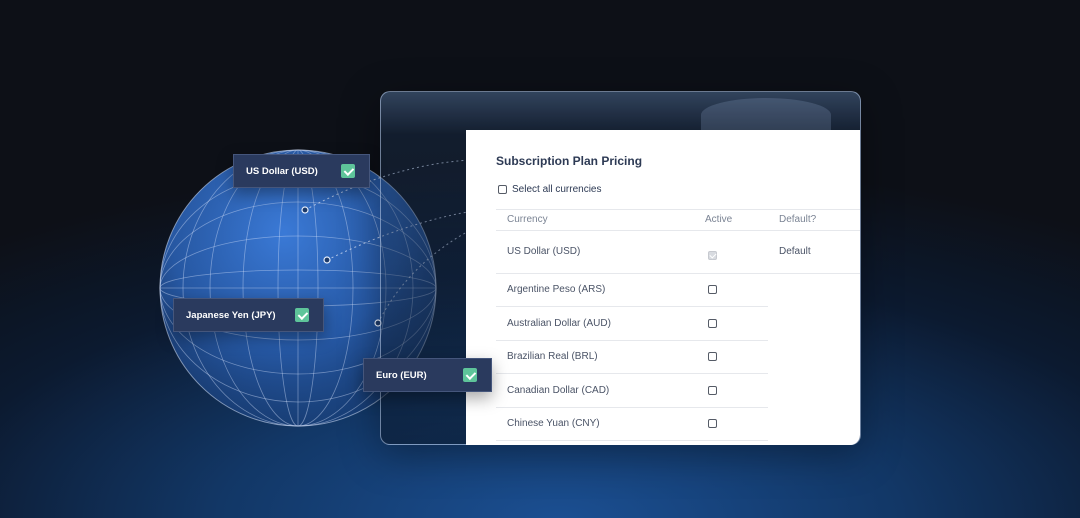 The width and height of the screenshot is (1080, 518). I want to click on tag-label: US Dollar (USD), so click(282, 171).